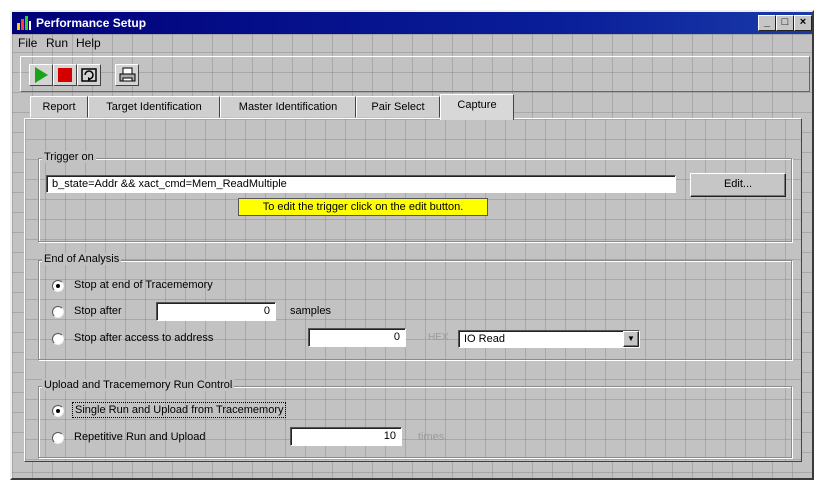  I want to click on menu-bar: File Run Help, so click(412, 43).